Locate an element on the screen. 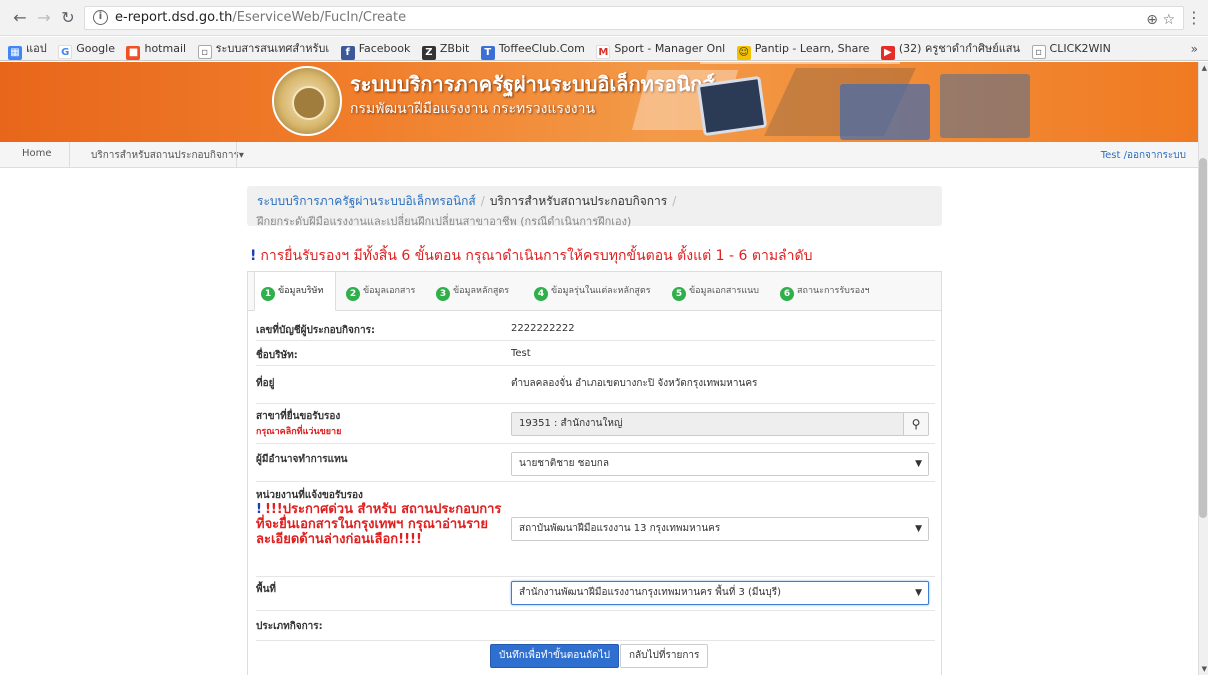  bookmark-facebook: f Facebook is located at coordinates (375, 48).